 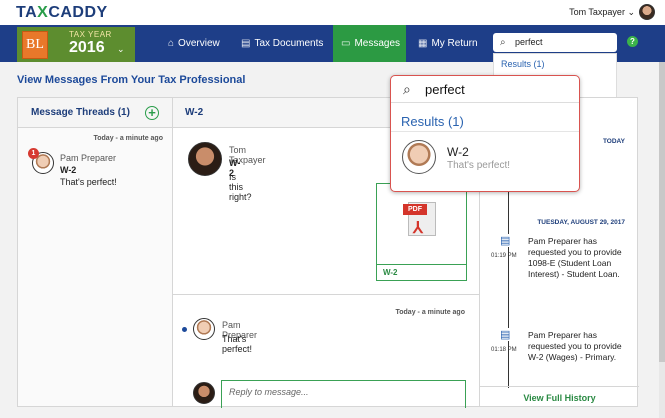 I want to click on taxcaddy-logo: TAXCADDY, so click(x=62, y=13).